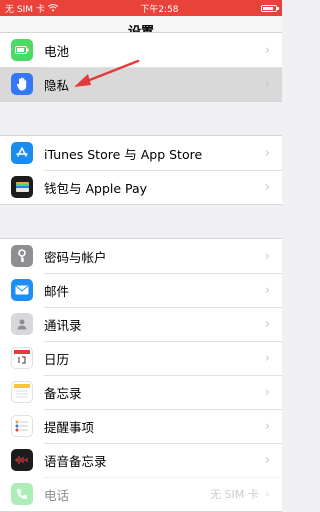 The width and height of the screenshot is (320, 512). What do you see at coordinates (159, 9) in the screenshot?
I see `clock-text: 下午2:58` at bounding box center [159, 9].